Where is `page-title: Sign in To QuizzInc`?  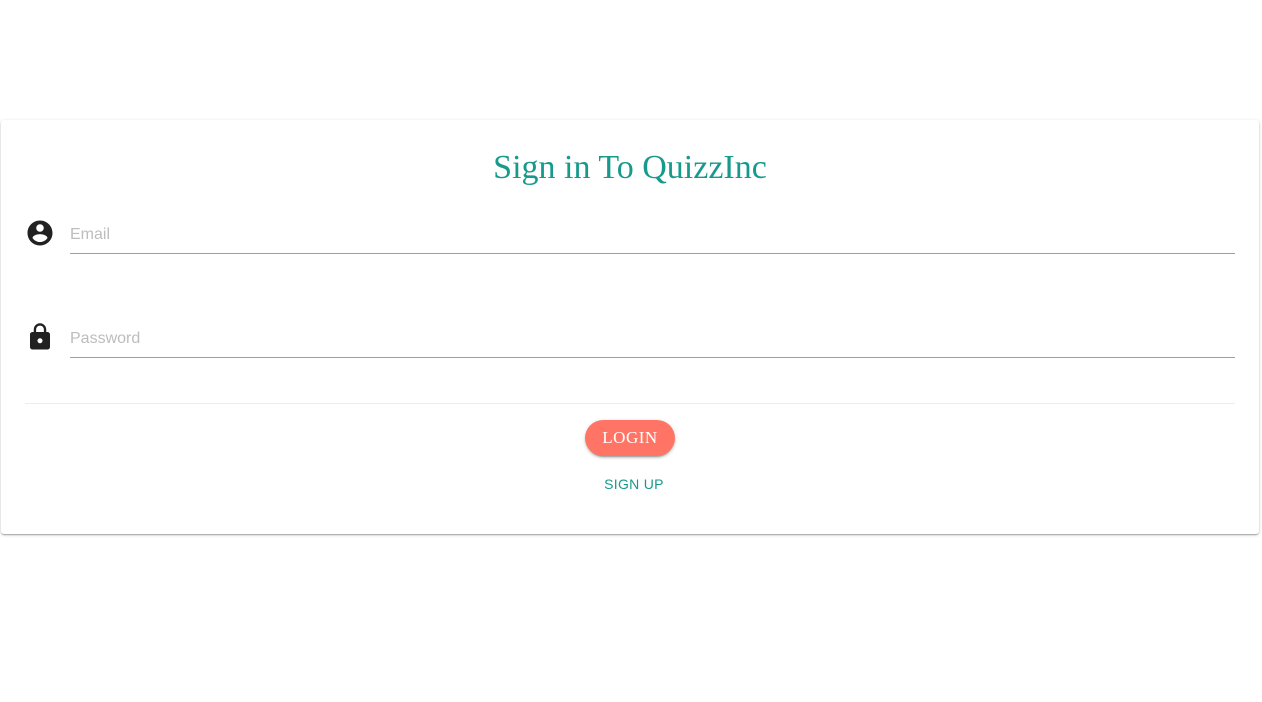
page-title: Sign in To QuizzInc is located at coordinates (630, 167).